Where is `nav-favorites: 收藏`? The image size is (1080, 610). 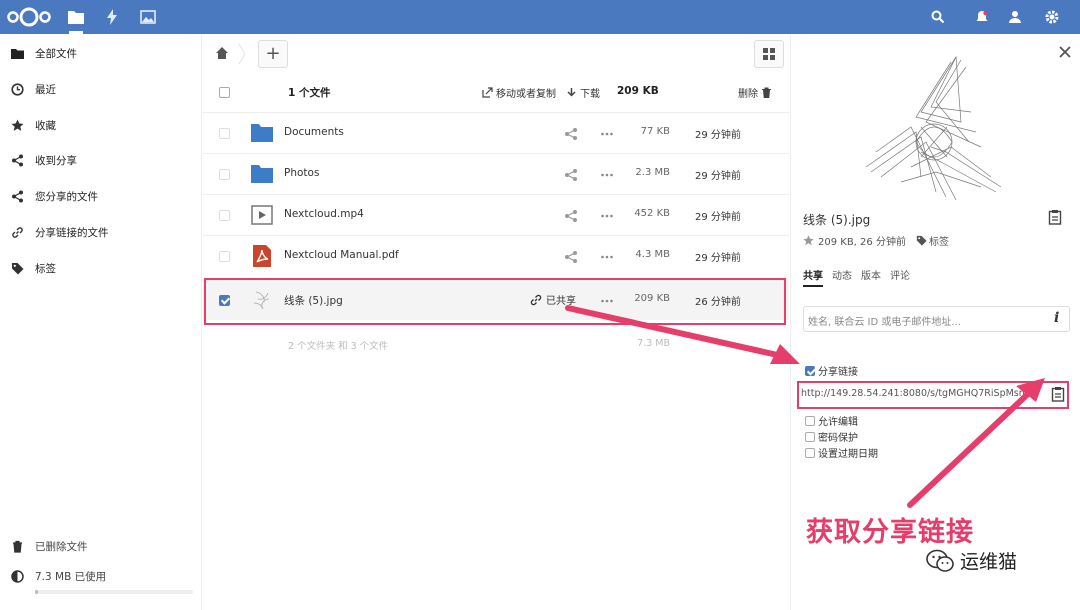
nav-favorites: 收藏 is located at coordinates (101, 125).